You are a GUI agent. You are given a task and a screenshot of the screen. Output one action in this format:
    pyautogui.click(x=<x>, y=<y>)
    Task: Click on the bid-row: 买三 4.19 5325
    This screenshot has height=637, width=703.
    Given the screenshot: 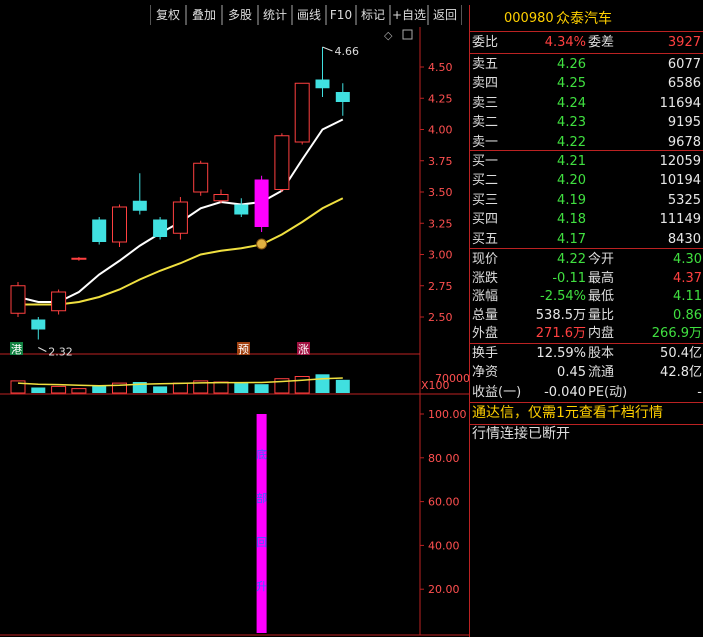 What is the action you would take?
    pyautogui.click(x=586, y=200)
    